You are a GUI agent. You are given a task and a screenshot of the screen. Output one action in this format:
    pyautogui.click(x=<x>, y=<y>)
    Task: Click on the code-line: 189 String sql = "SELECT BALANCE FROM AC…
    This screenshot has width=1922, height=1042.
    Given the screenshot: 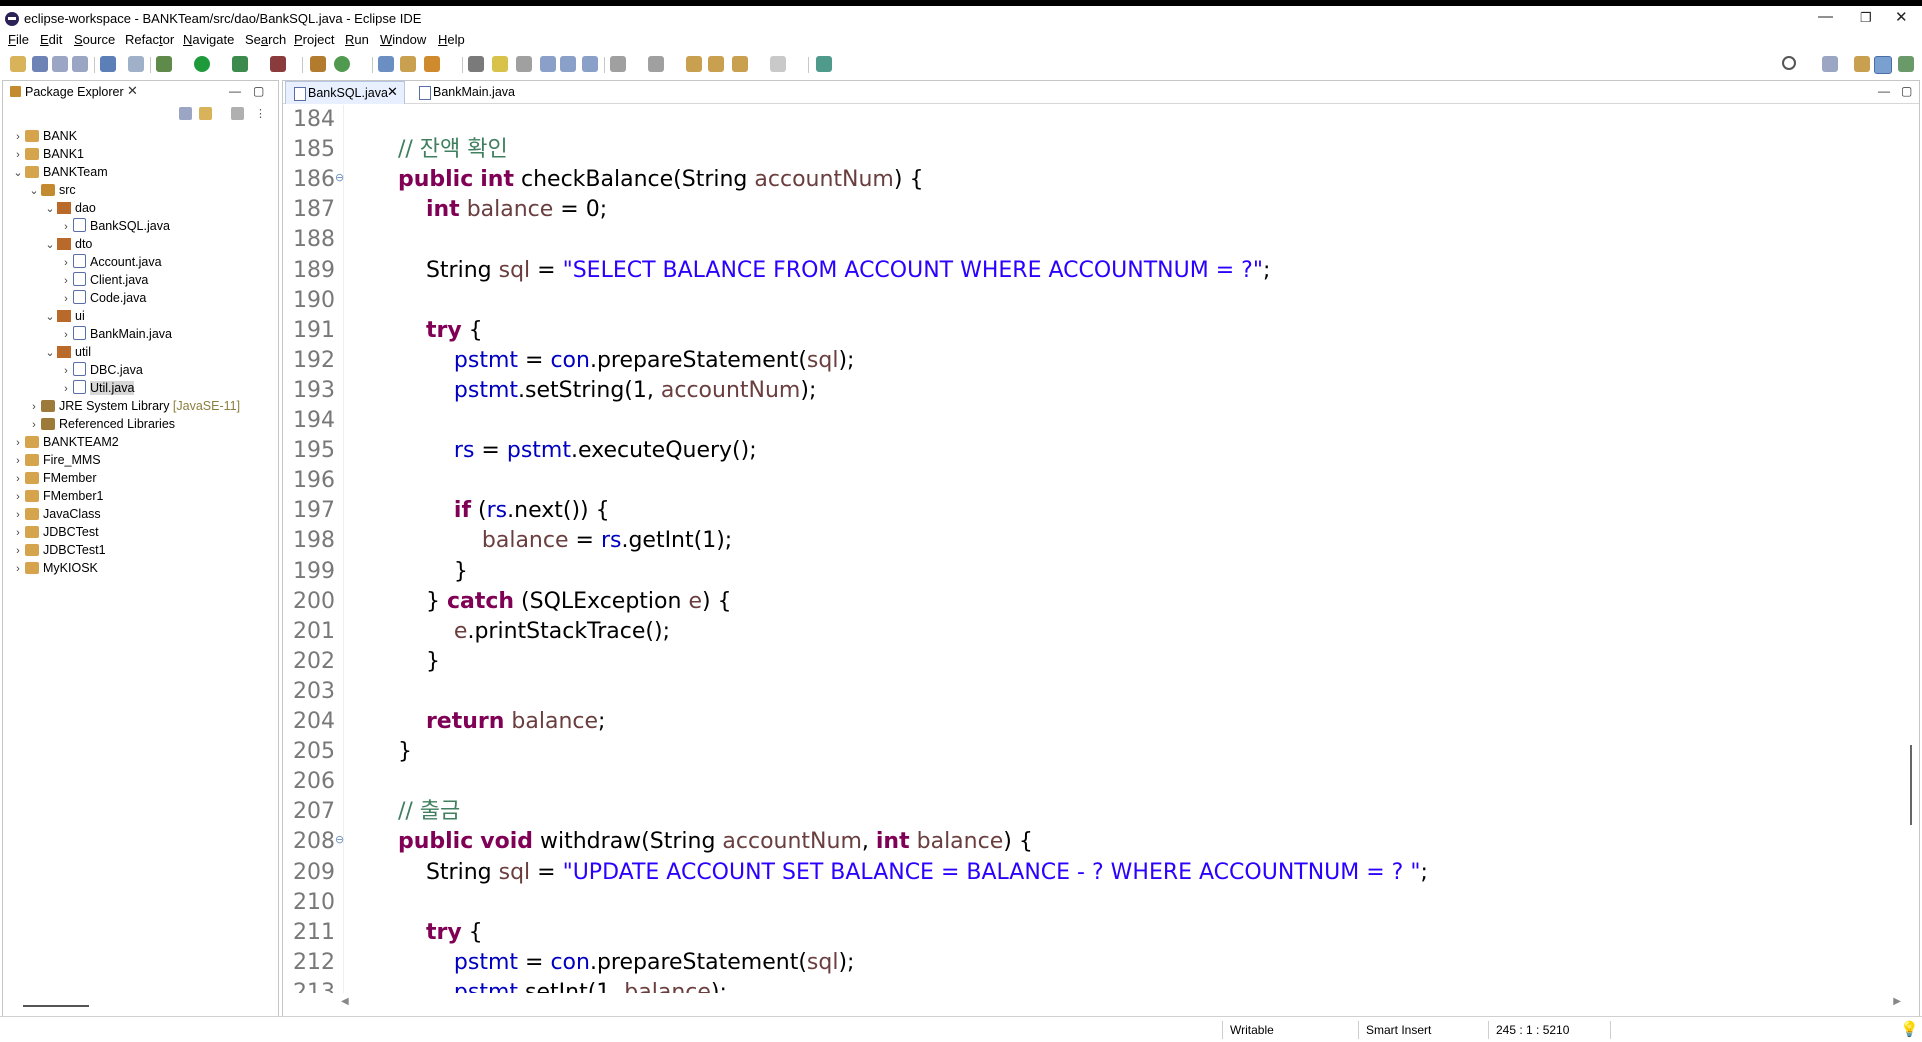 What is the action you would take?
    pyautogui.click(x=1083, y=271)
    